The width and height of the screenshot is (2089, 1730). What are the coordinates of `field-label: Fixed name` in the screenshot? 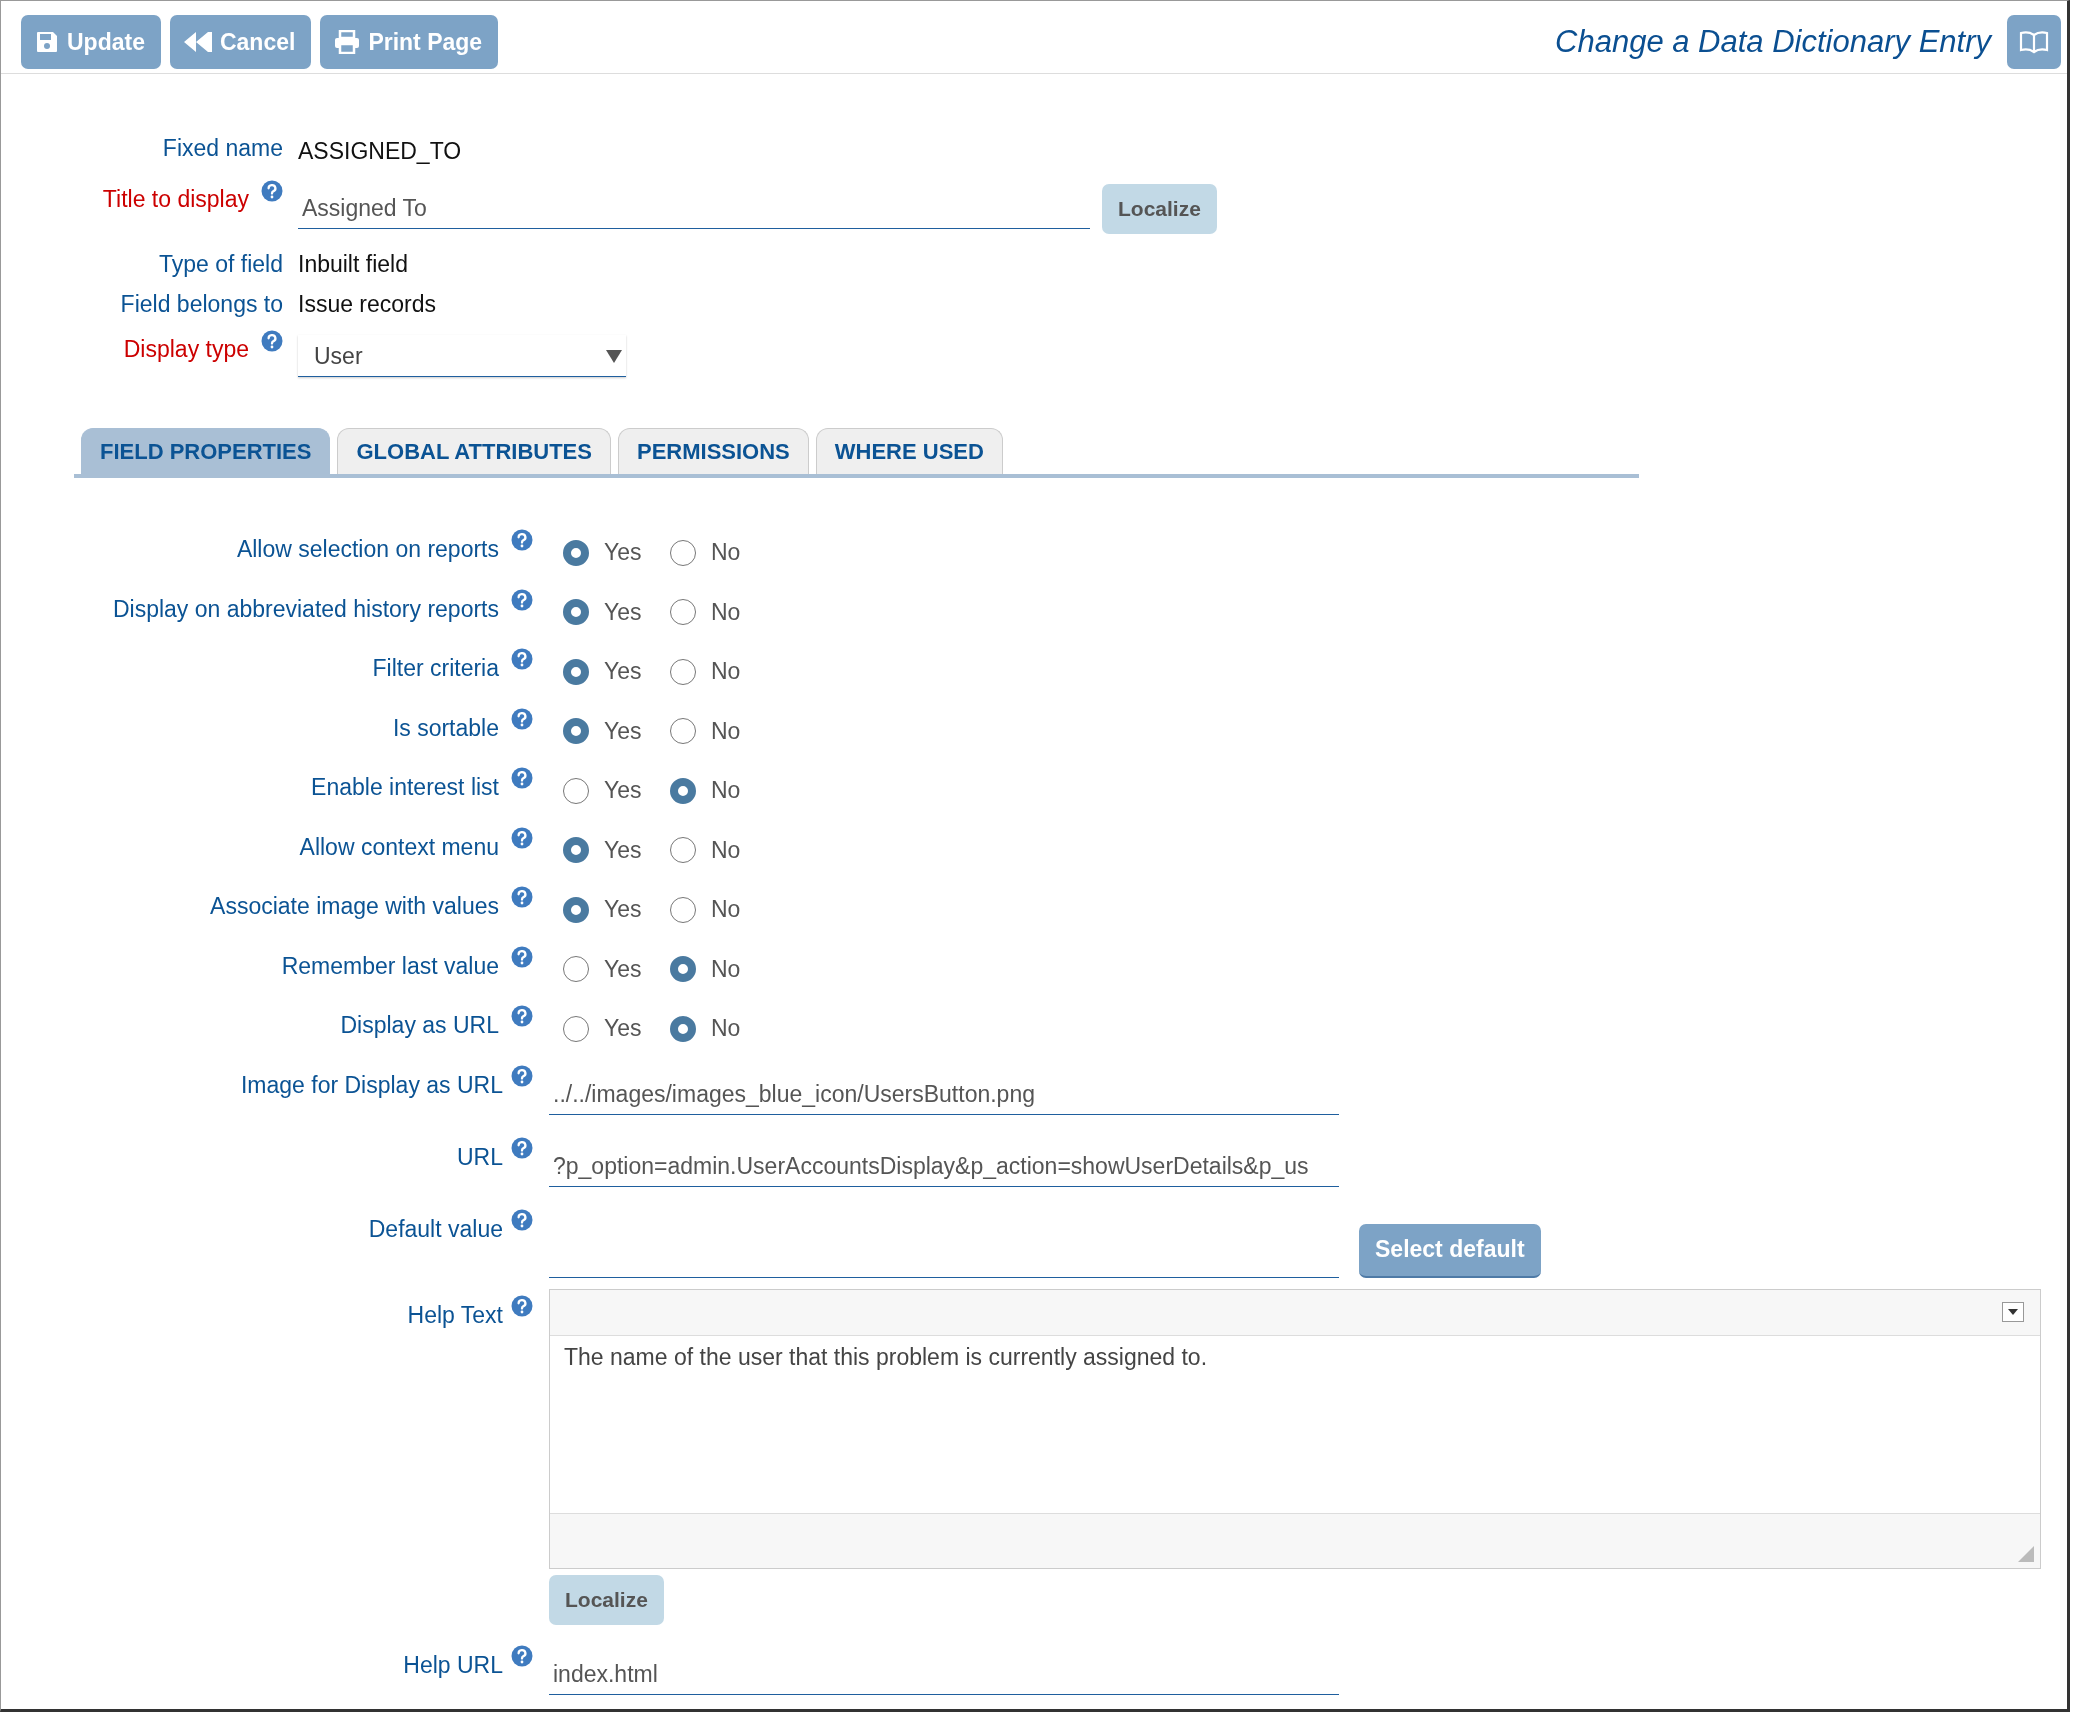 It's located at (222, 148).